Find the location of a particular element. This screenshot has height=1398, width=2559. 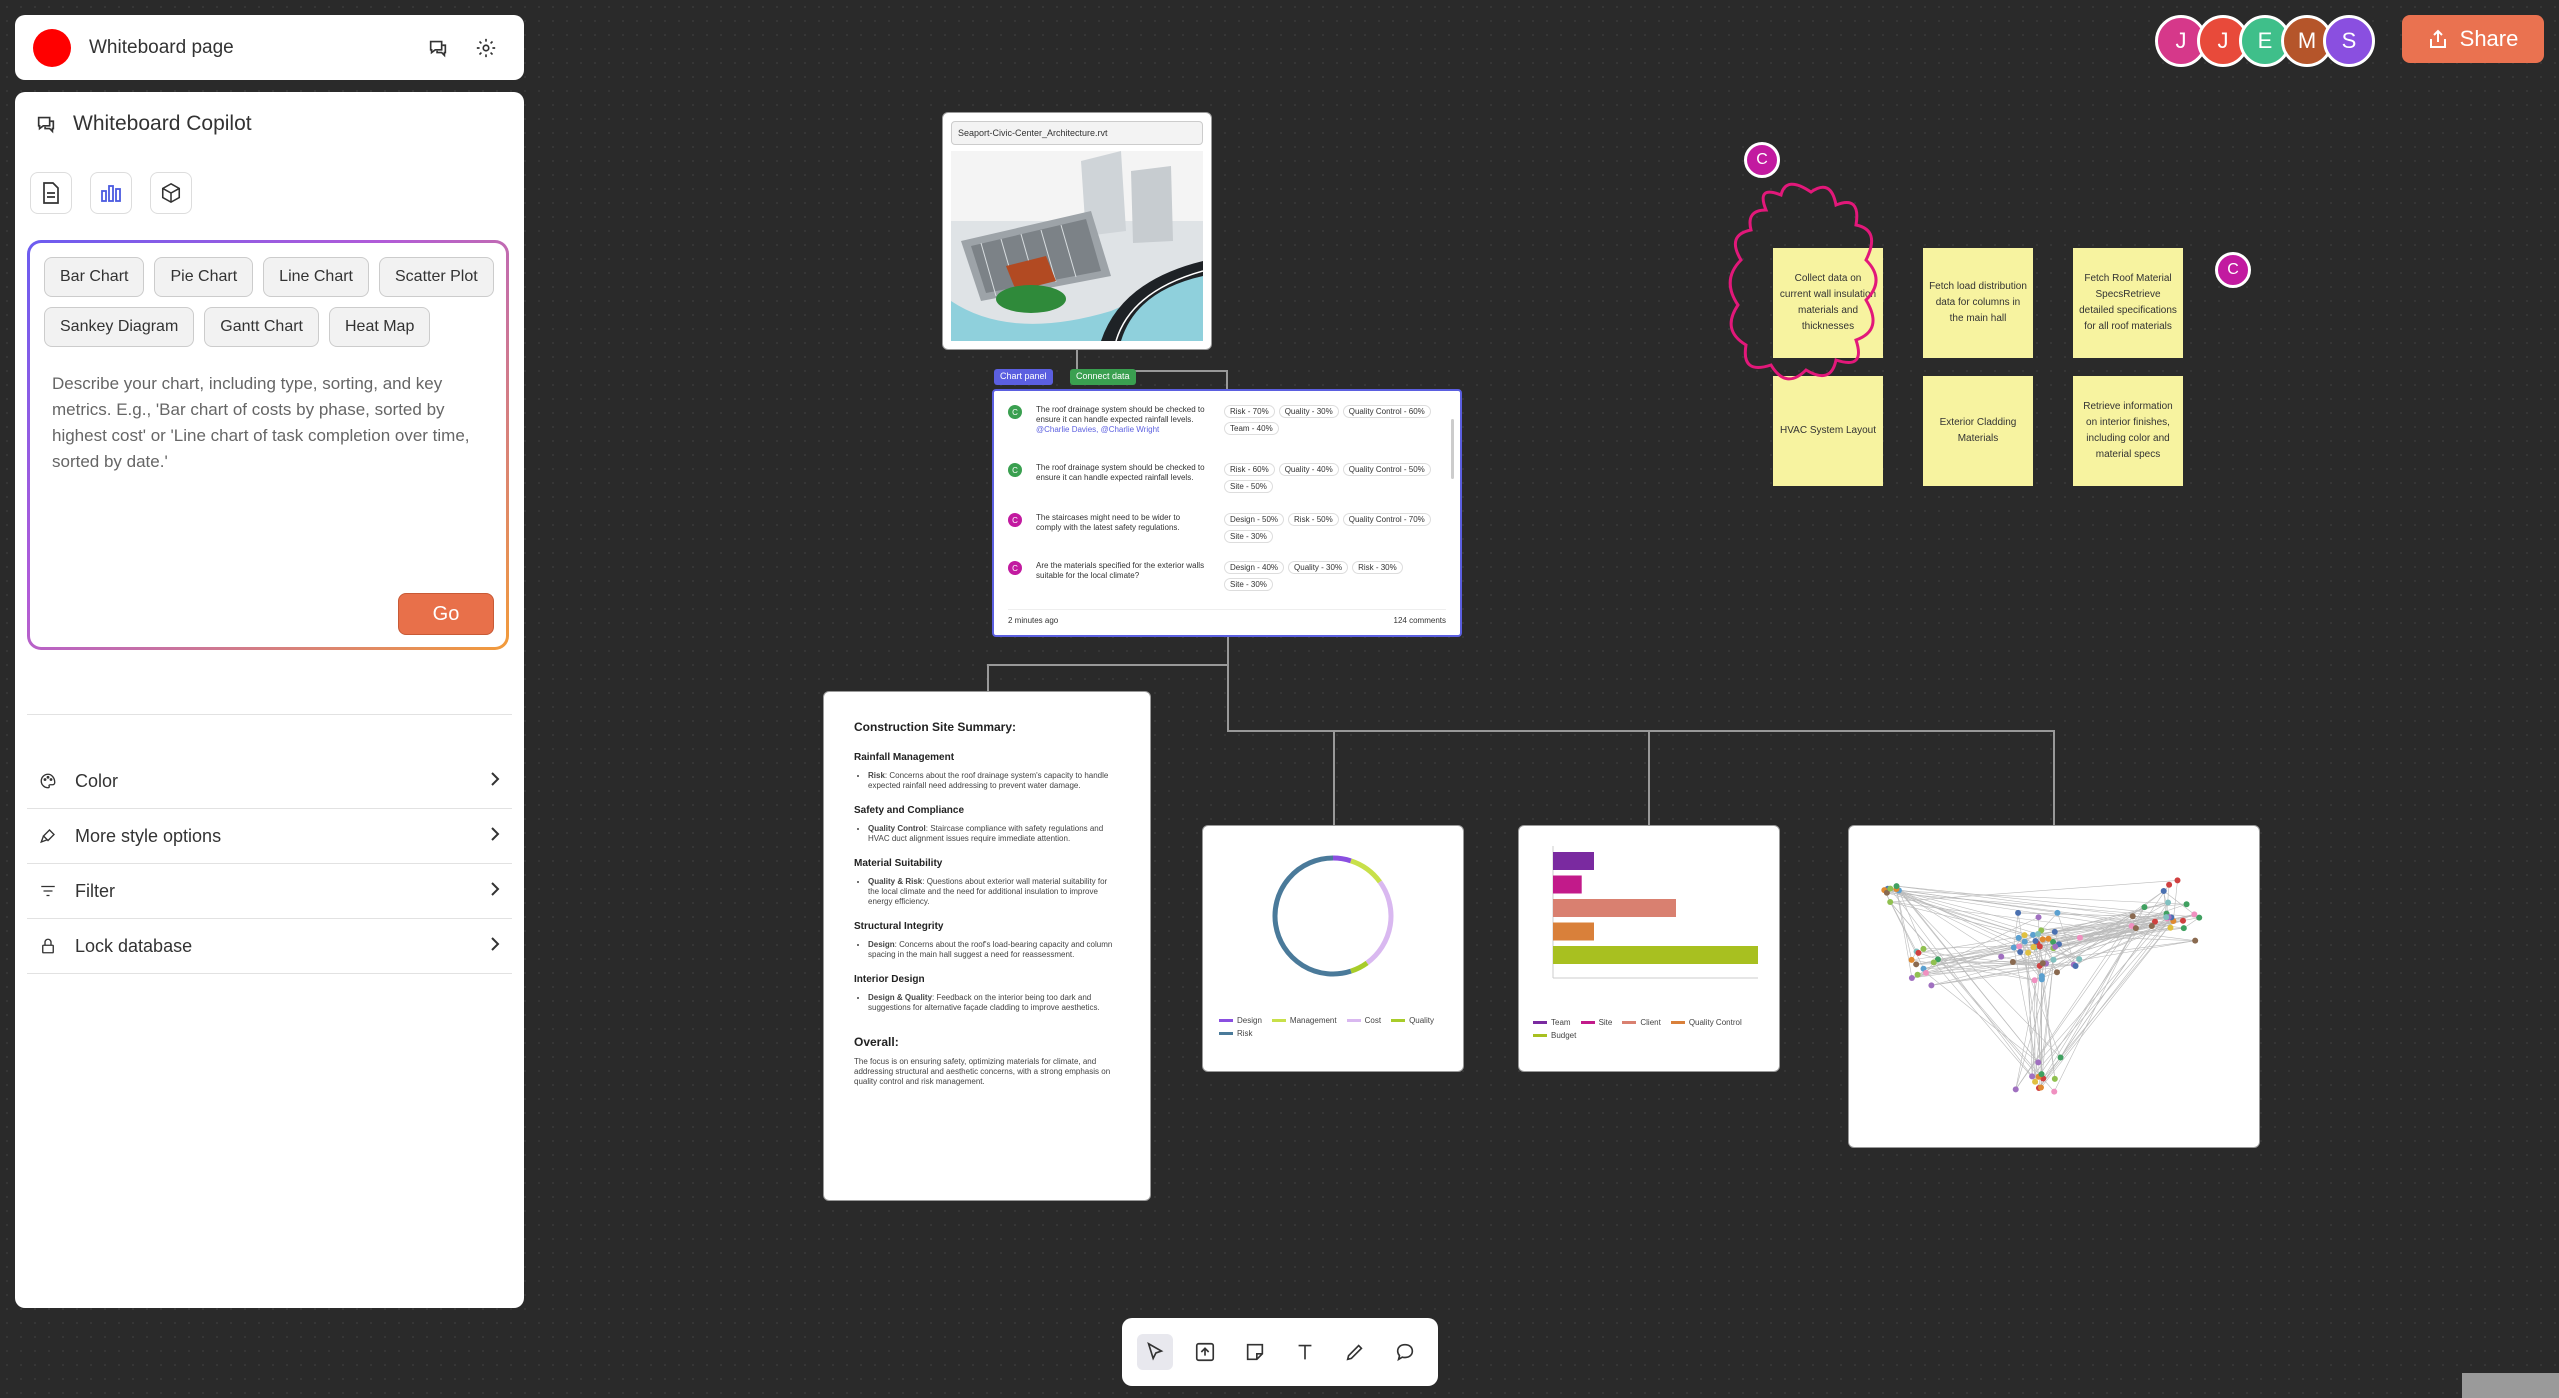

sticky-note: Exterior Cladding Materials is located at coordinates (1978, 431).